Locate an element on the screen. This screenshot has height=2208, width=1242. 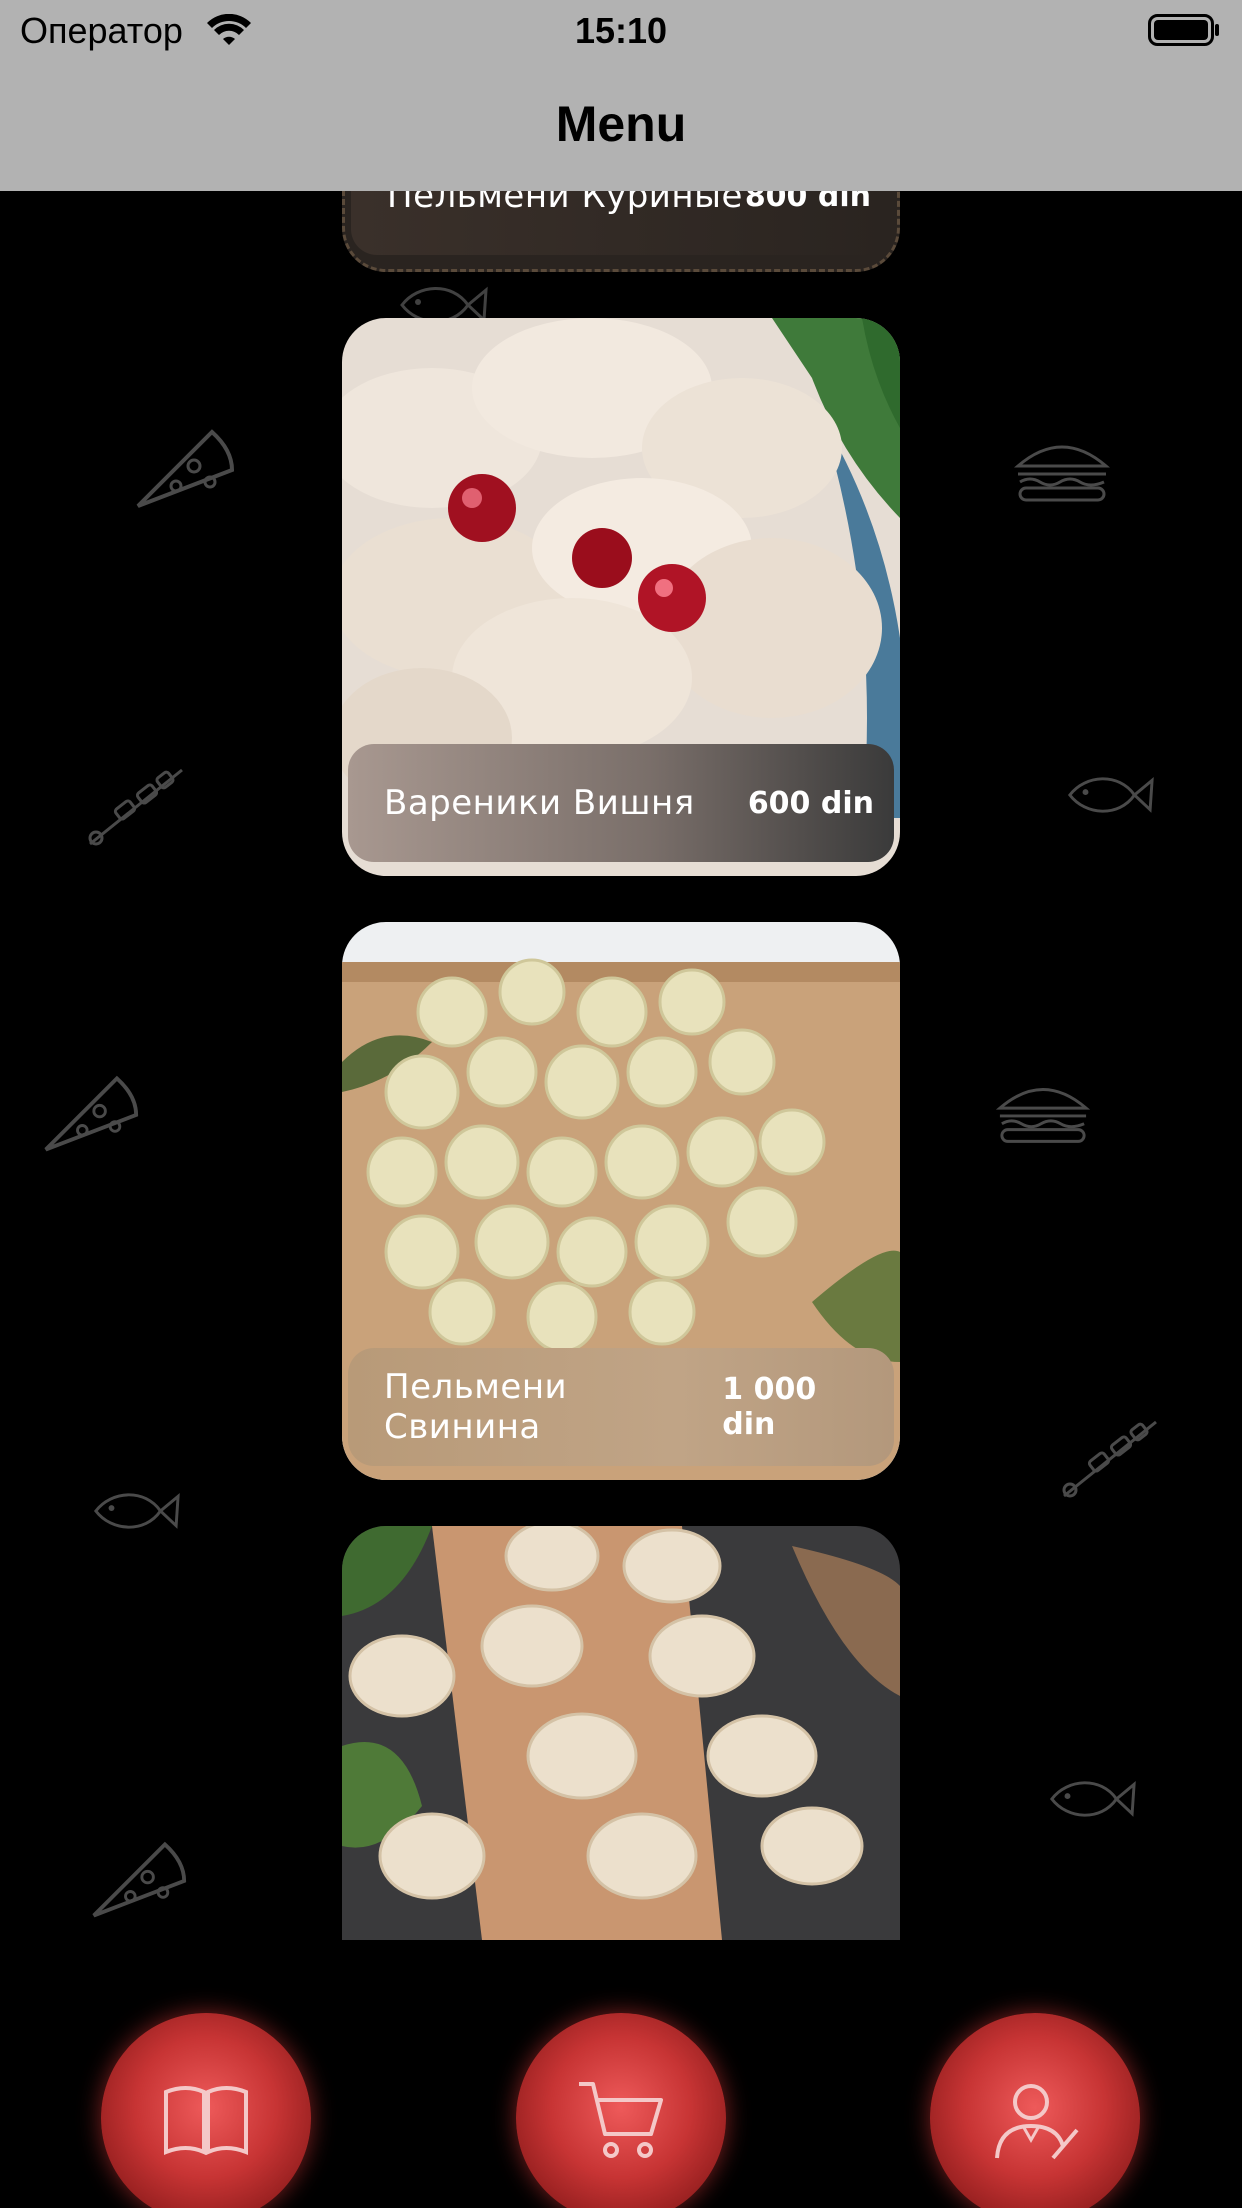
page-title: Menu is located at coordinates (621, 124).